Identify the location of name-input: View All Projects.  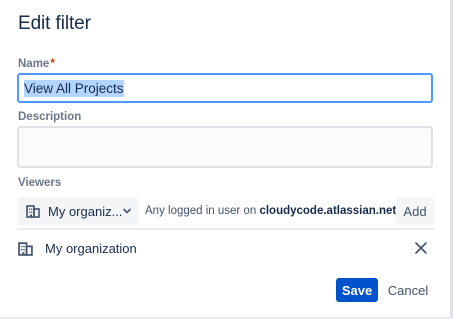
(225, 88).